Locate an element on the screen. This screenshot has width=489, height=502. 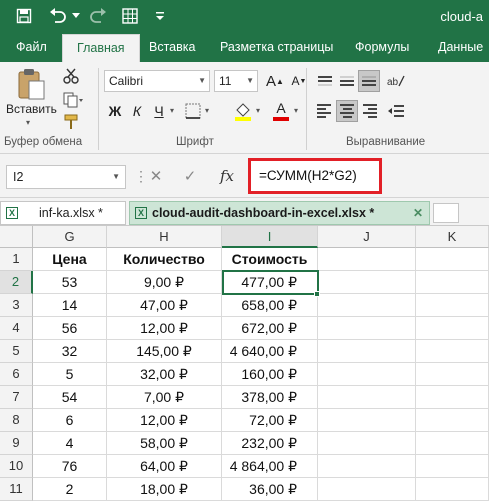
table-cell: 32,00 ₽ is located at coordinates (164, 374).